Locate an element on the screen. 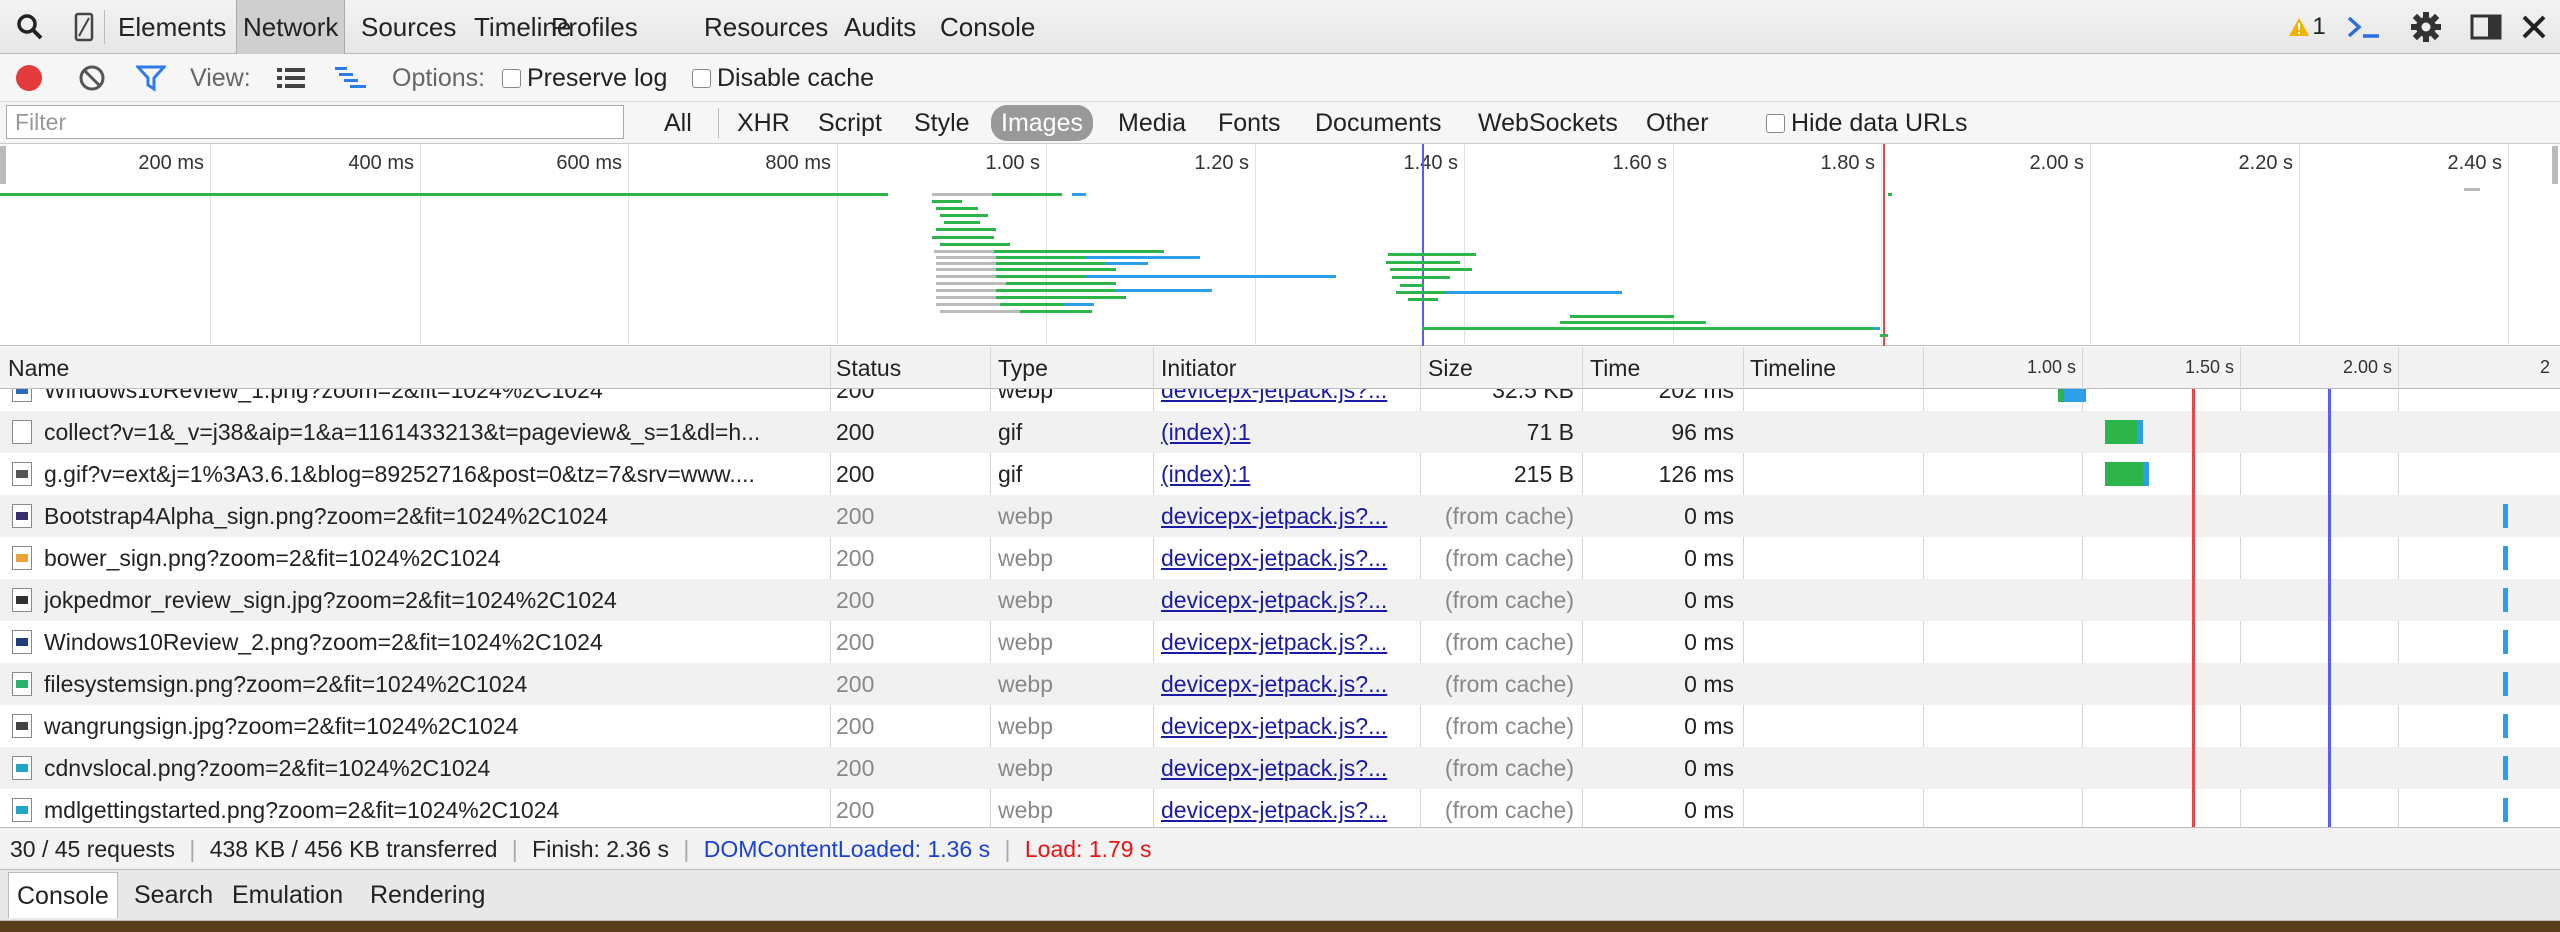 The width and height of the screenshot is (2560, 932). filter-type-xhr: XHR is located at coordinates (763, 123).